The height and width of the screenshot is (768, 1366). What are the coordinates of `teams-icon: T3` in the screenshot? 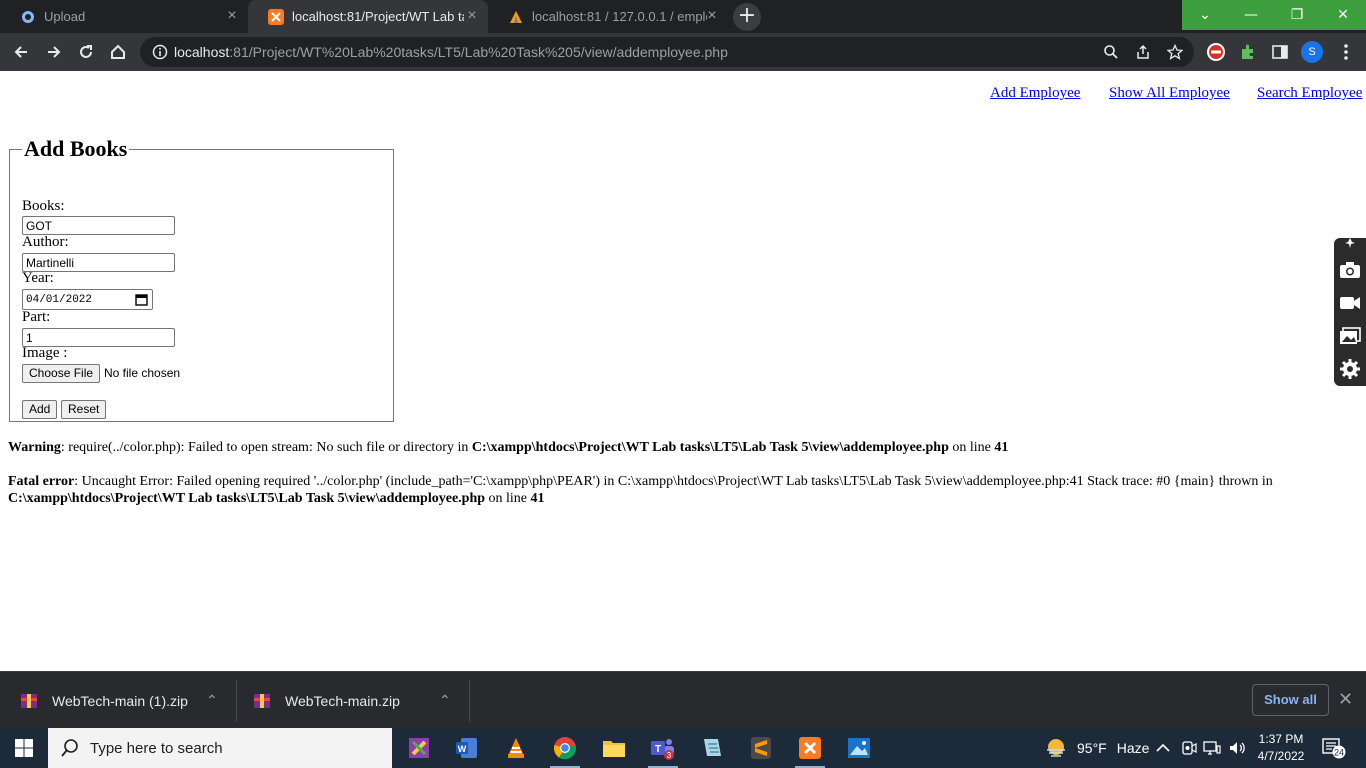 It's located at (662, 749).